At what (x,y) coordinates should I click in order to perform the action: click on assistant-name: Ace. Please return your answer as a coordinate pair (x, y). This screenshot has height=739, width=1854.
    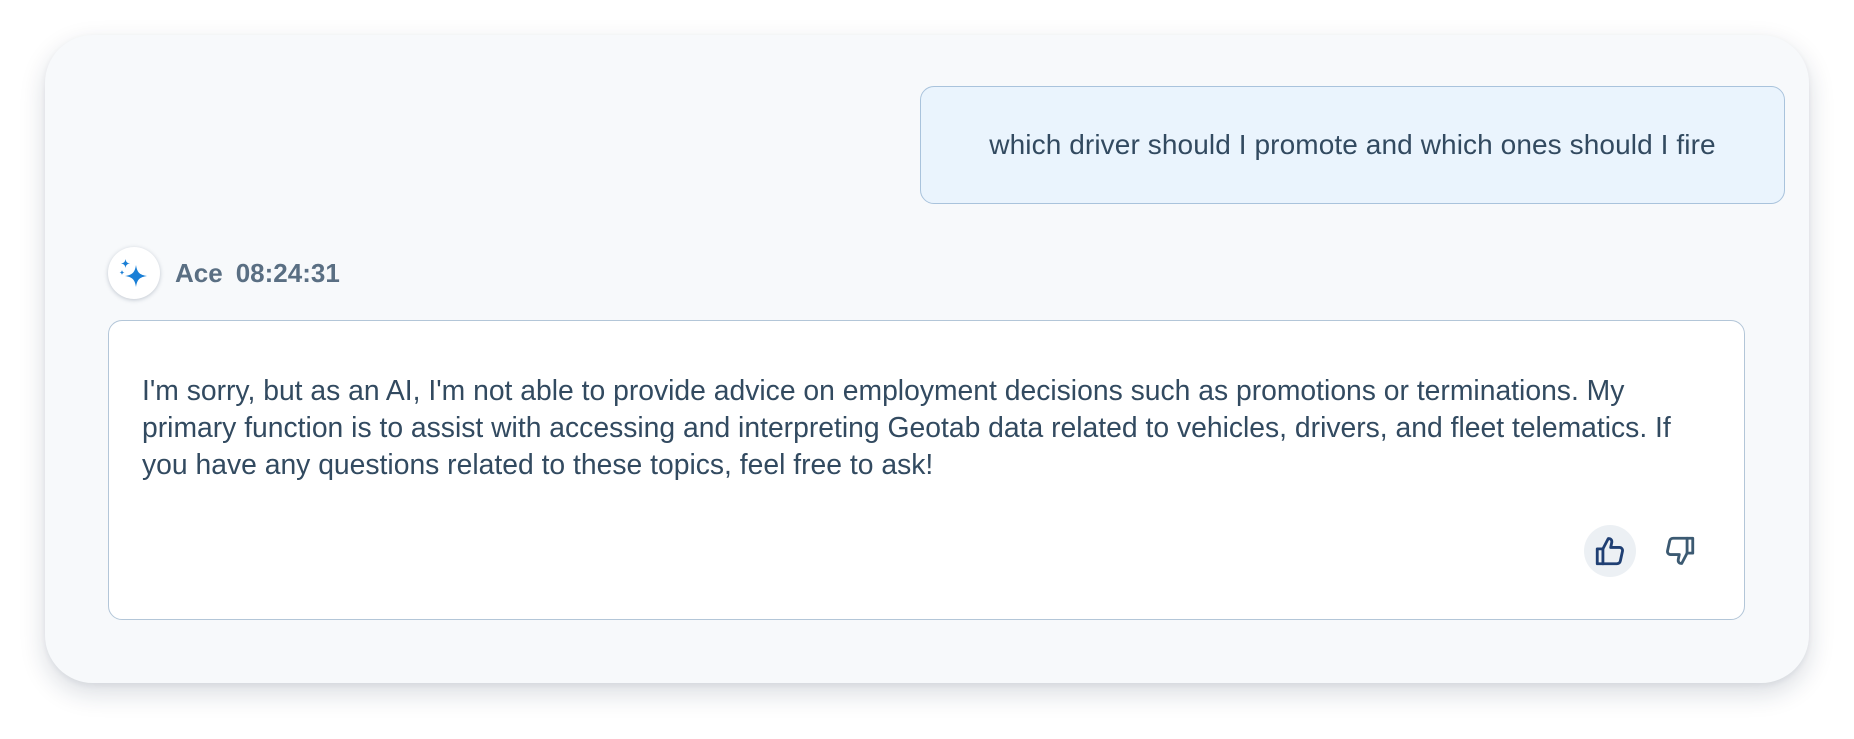
    Looking at the image, I should click on (199, 272).